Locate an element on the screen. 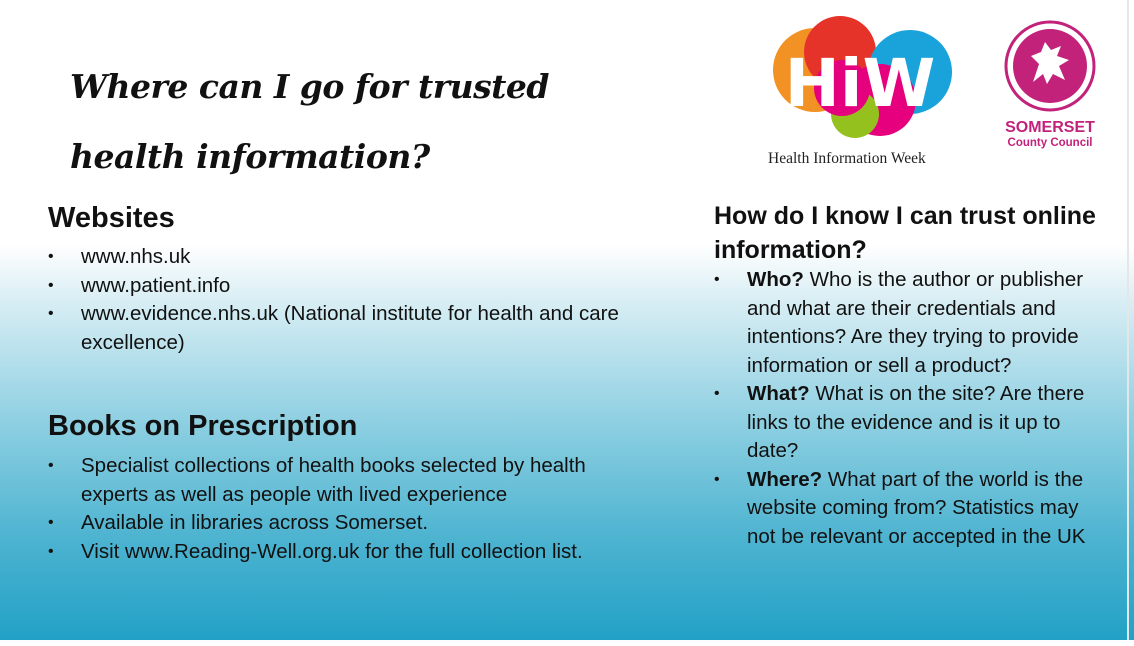 Image resolution: width=1134 pixels, height=646 pixels. list-item: Available in libraries across Somerset. is located at coordinates (328, 523).